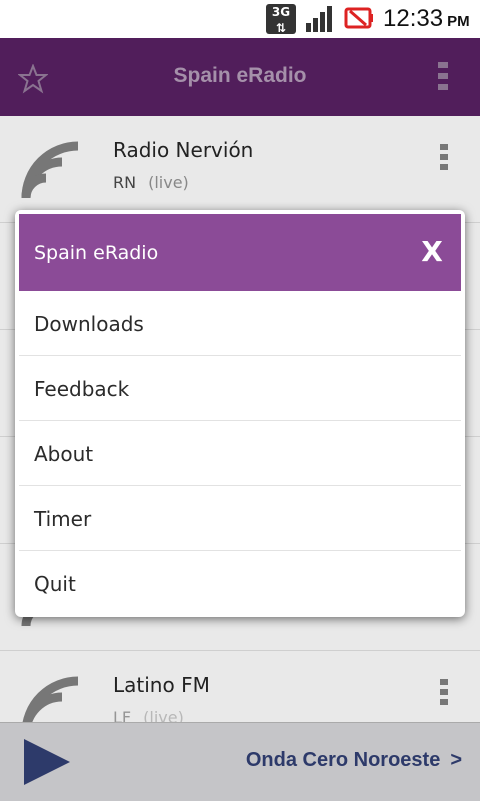 This screenshot has height=801, width=480. Describe the element at coordinates (161, 685) in the screenshot. I see `station-name: Latino FM` at that location.